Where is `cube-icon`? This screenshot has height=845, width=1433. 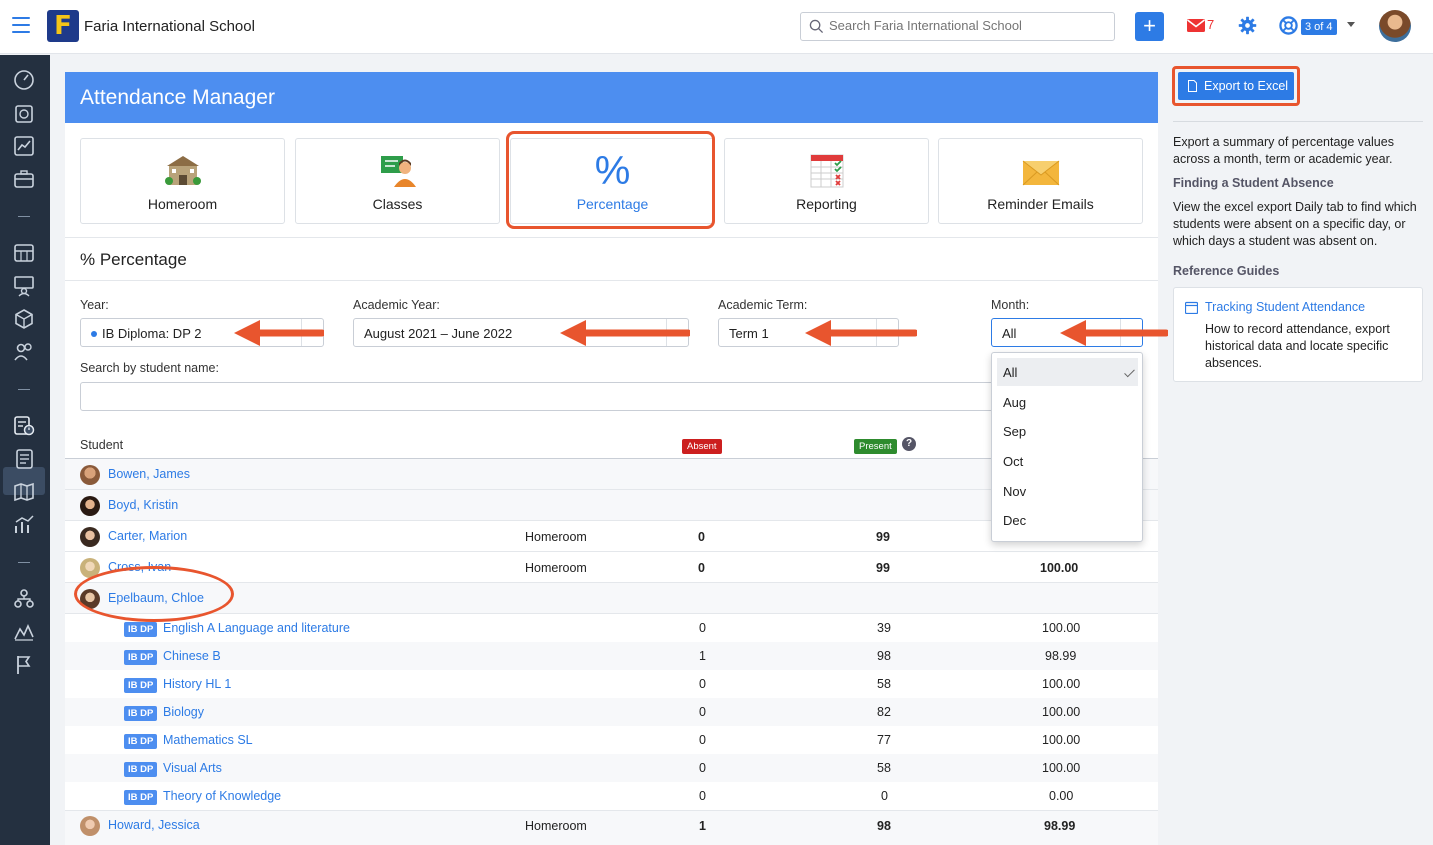 cube-icon is located at coordinates (24, 319).